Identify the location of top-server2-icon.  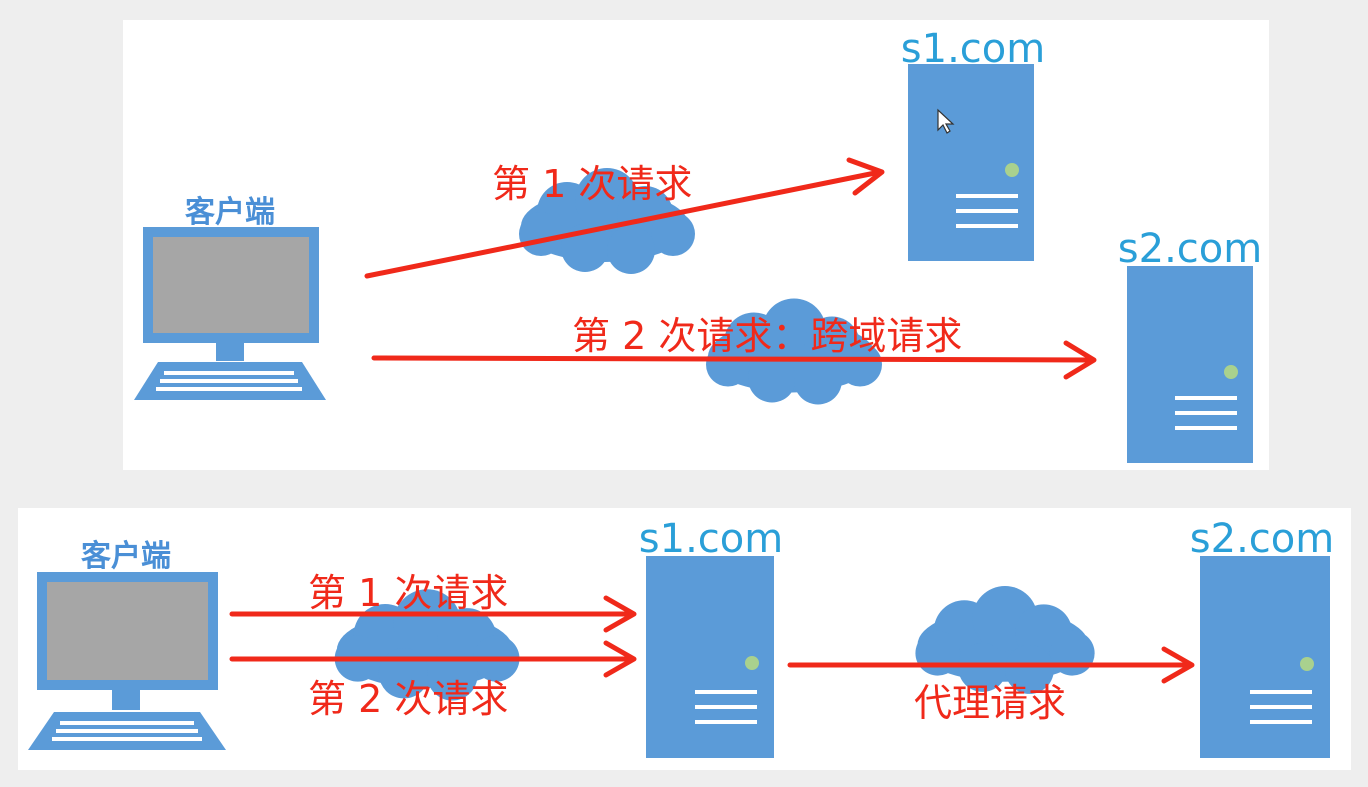
(1190, 364).